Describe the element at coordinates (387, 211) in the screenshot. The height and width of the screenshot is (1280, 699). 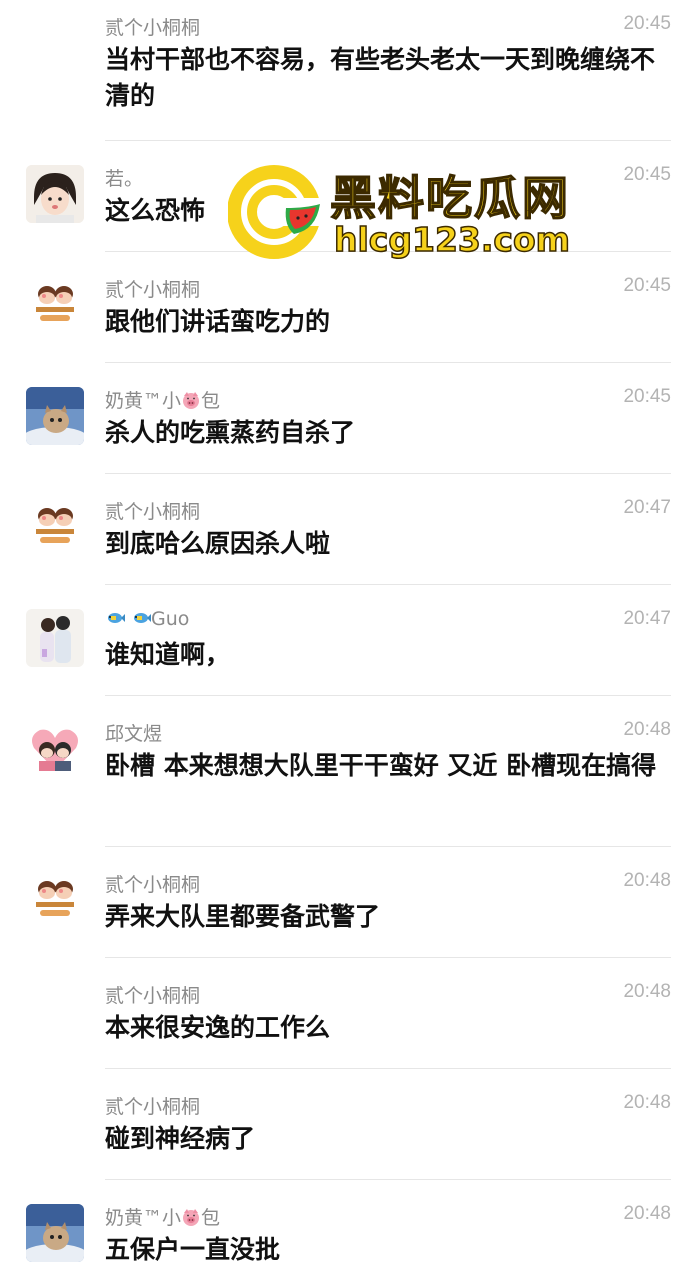
I see `message-text: 这么恐怖` at that location.